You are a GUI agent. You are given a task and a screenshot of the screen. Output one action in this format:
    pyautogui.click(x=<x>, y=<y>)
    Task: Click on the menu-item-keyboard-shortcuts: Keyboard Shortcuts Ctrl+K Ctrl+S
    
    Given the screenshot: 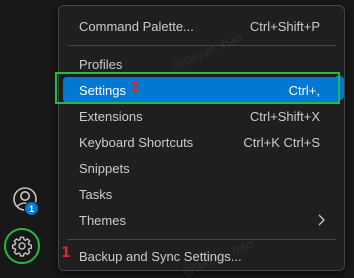 What is the action you would take?
    pyautogui.click(x=201, y=142)
    